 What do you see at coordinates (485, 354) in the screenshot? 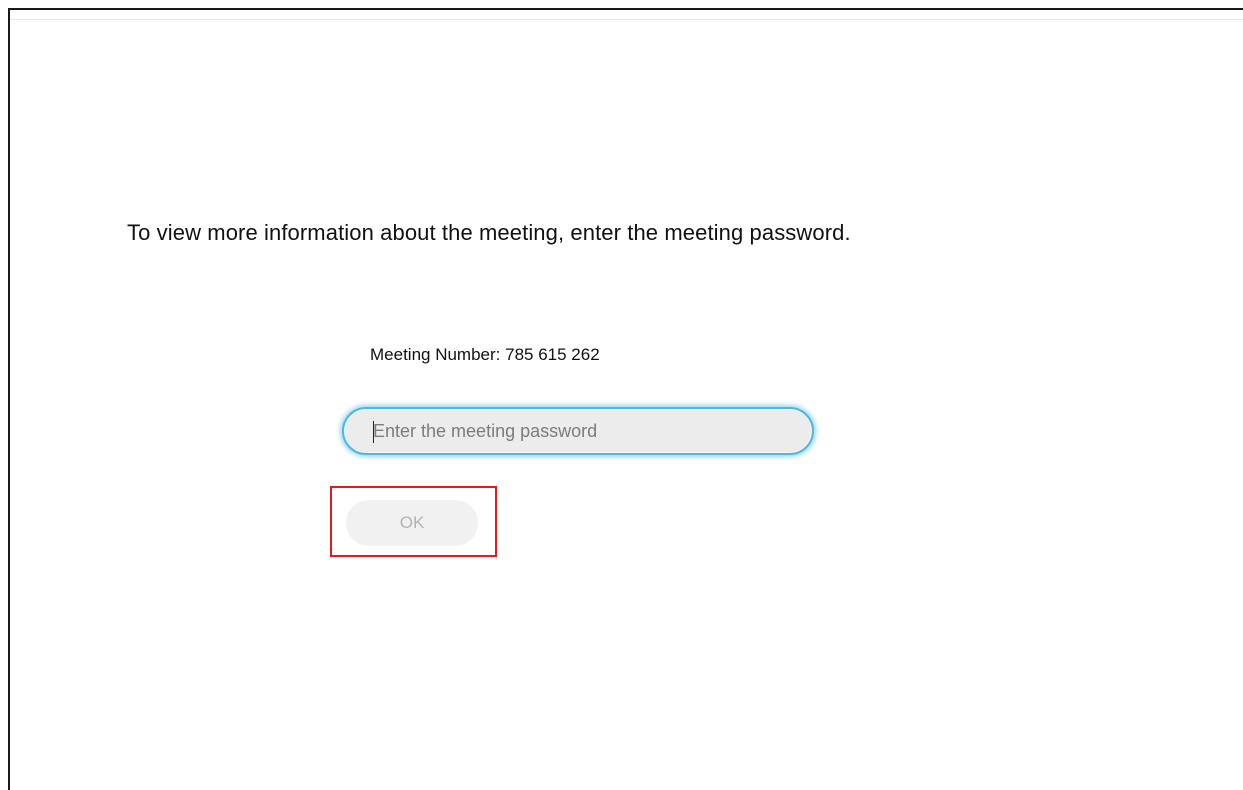
I see `meeting-number-label: Meeting Number: 785 615 262` at bounding box center [485, 354].